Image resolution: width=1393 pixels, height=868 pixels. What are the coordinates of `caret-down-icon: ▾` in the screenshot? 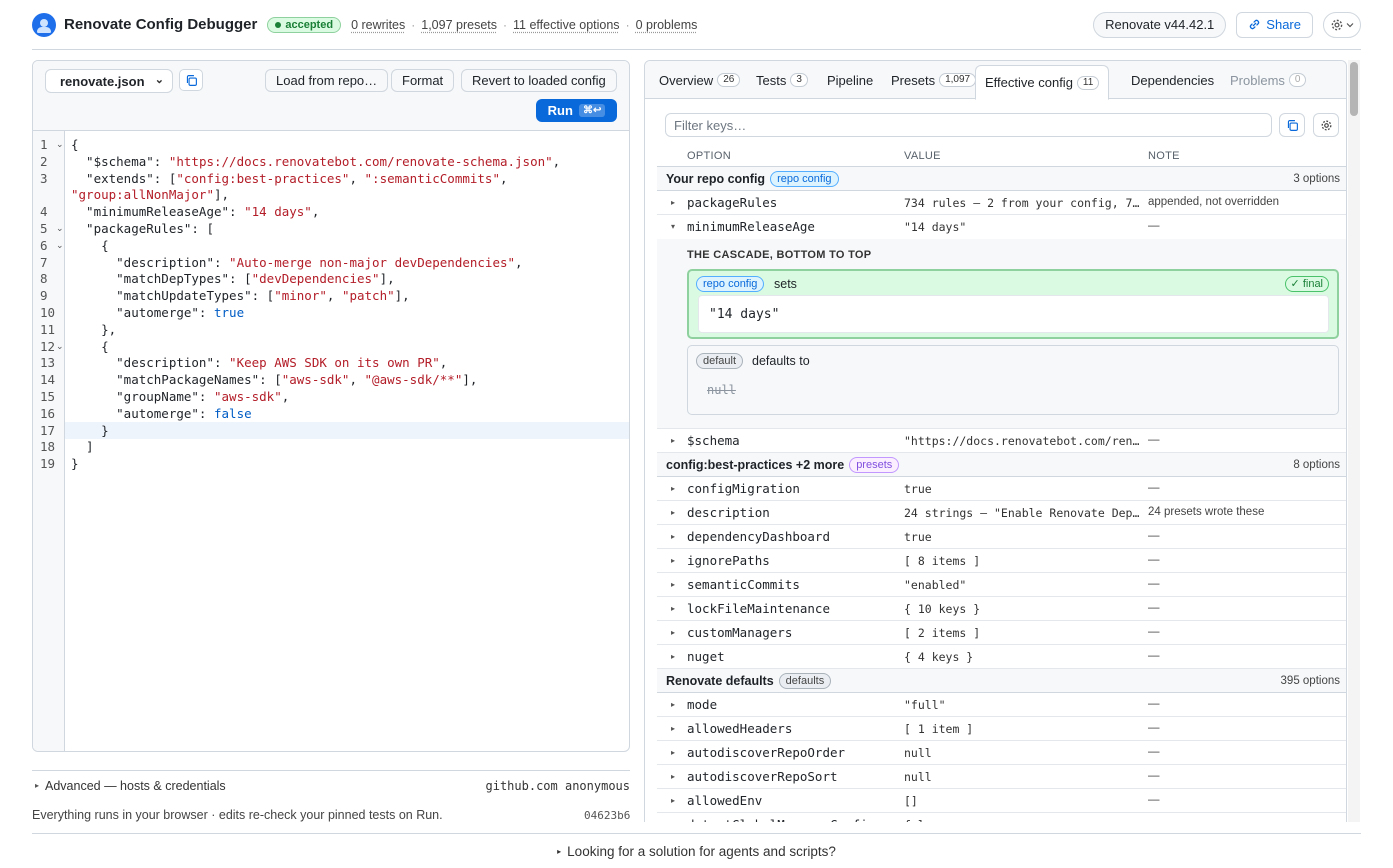 It's located at (673, 226).